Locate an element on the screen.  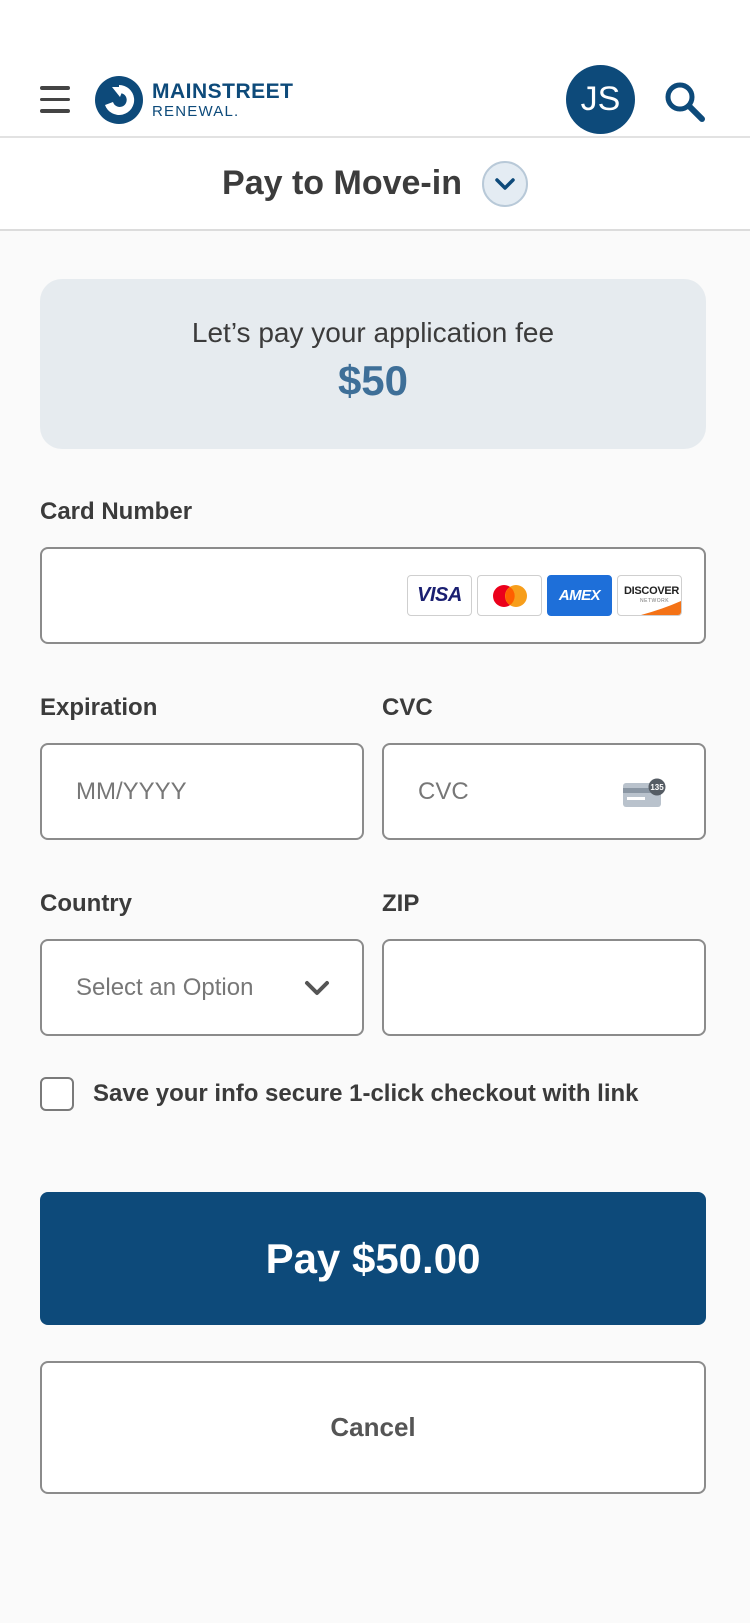
save-info-checkbox is located at coordinates (57, 1094).